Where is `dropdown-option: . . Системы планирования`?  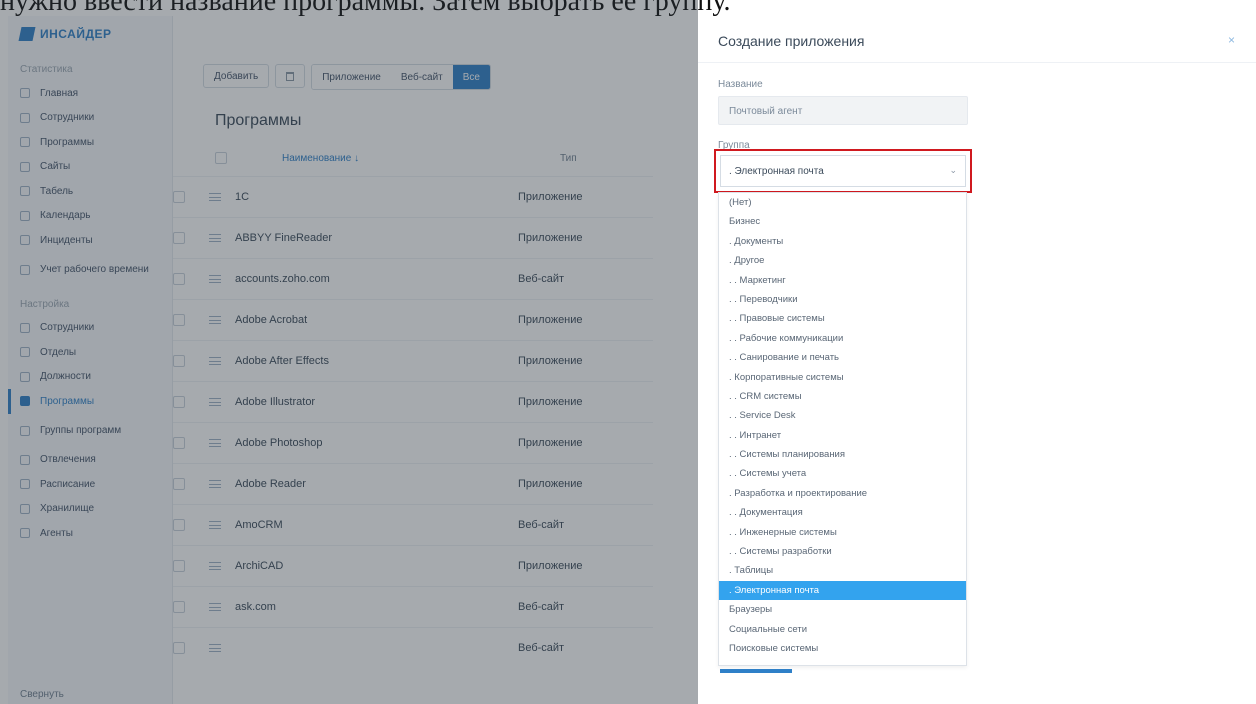 dropdown-option: . . Системы планирования is located at coordinates (842, 454).